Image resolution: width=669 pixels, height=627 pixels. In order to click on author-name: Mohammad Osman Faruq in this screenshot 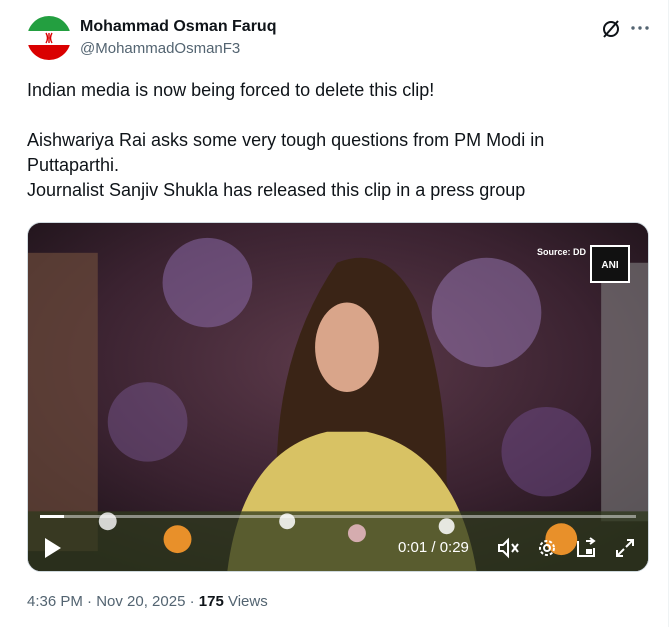, I will do `click(178, 27)`.